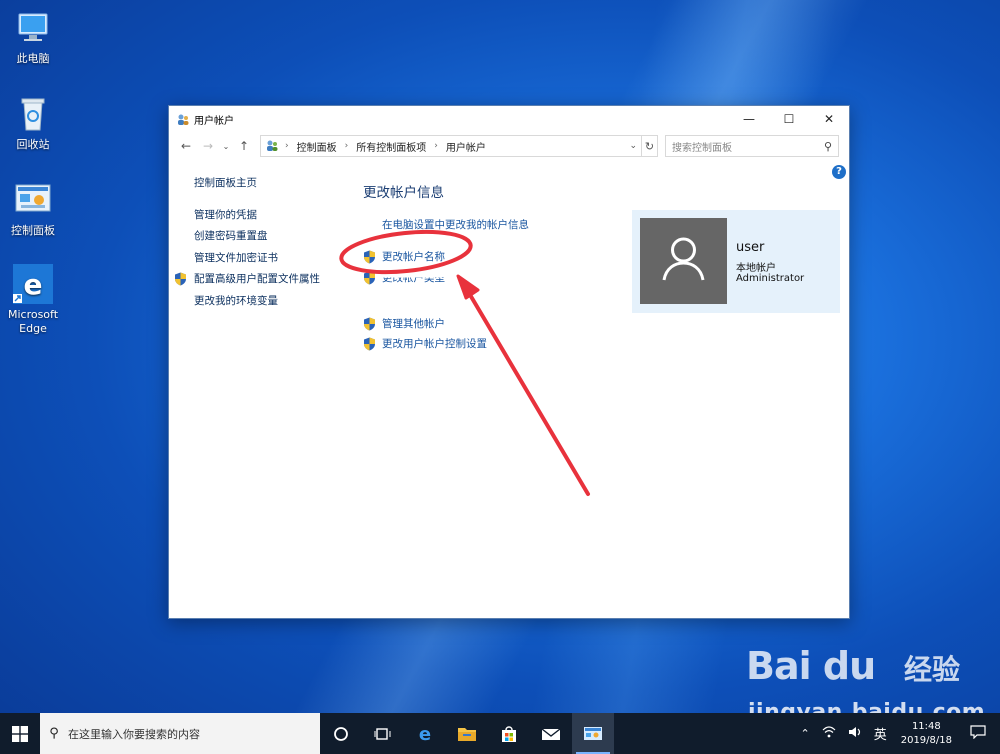  I want to click on taskbar-clock: 11:48 2019/8/18, so click(926, 734).